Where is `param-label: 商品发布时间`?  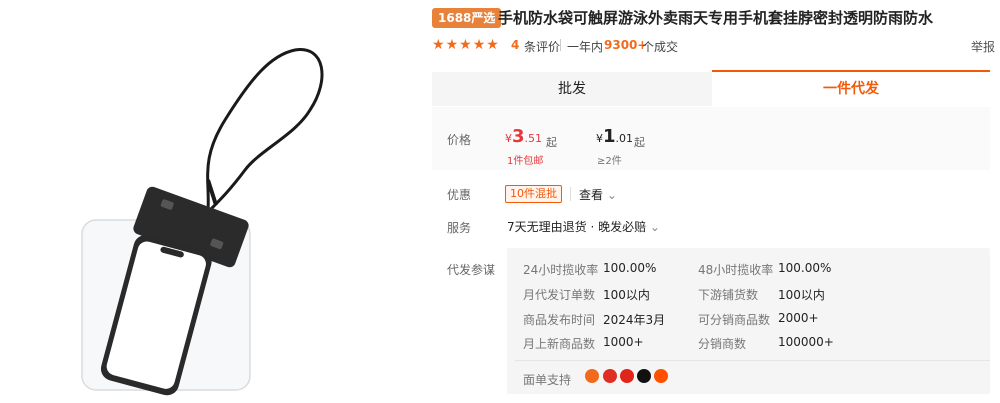 param-label: 商品发布时间 is located at coordinates (559, 320).